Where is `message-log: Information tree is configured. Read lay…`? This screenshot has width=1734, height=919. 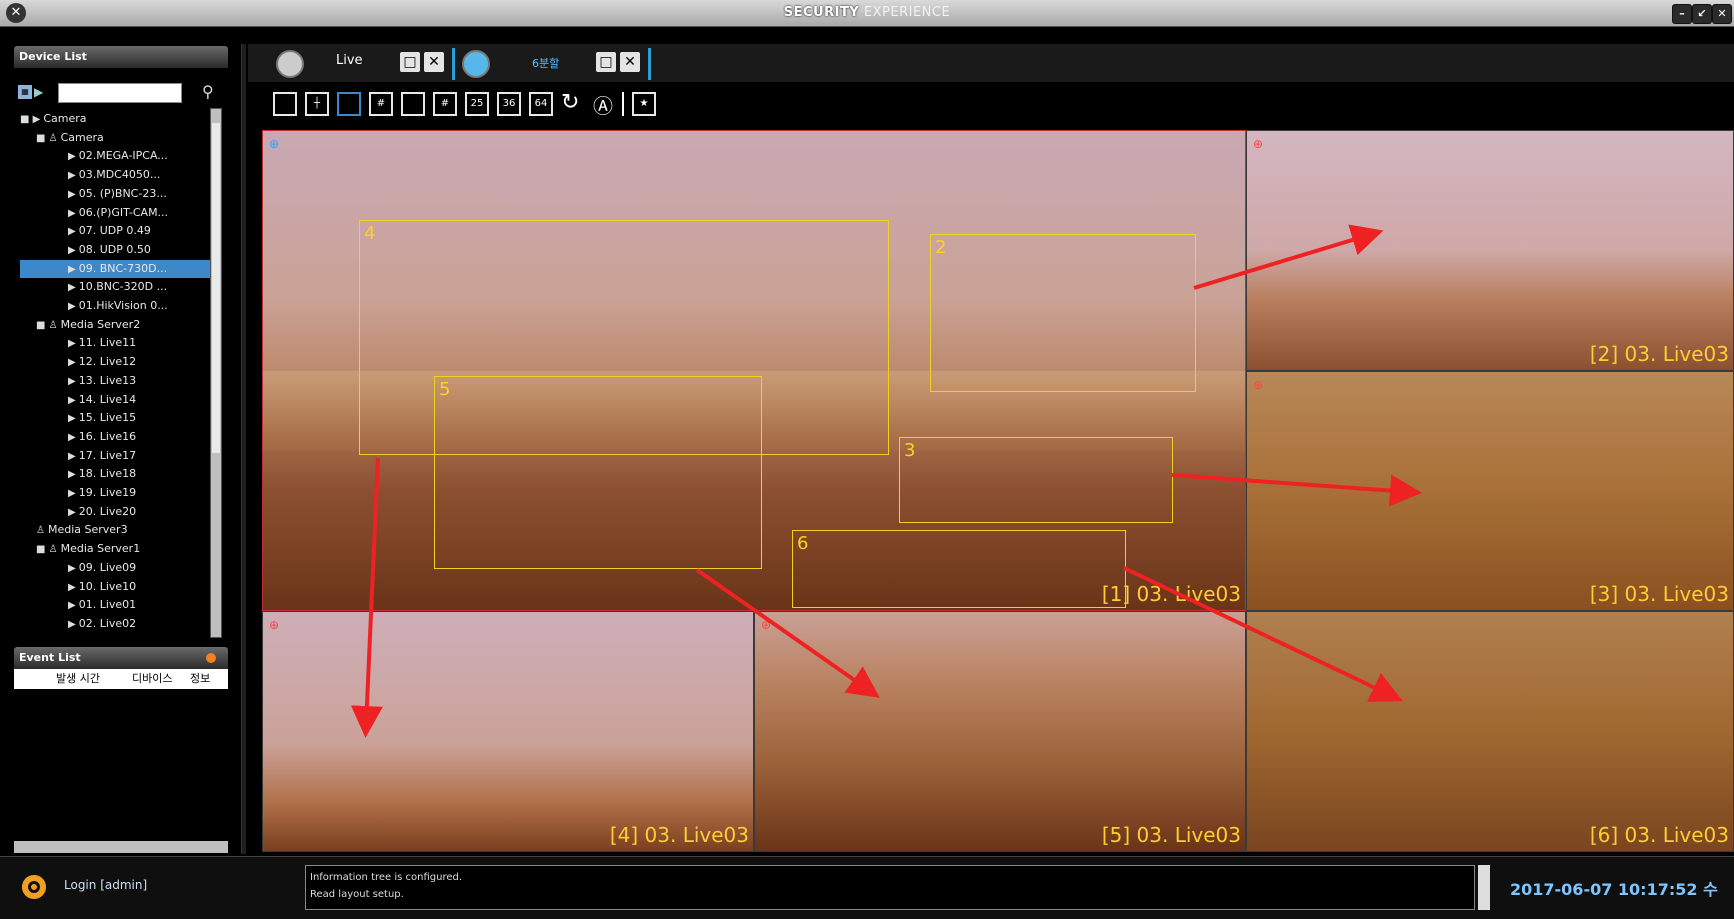 message-log: Information tree is configured. Read lay… is located at coordinates (890, 887).